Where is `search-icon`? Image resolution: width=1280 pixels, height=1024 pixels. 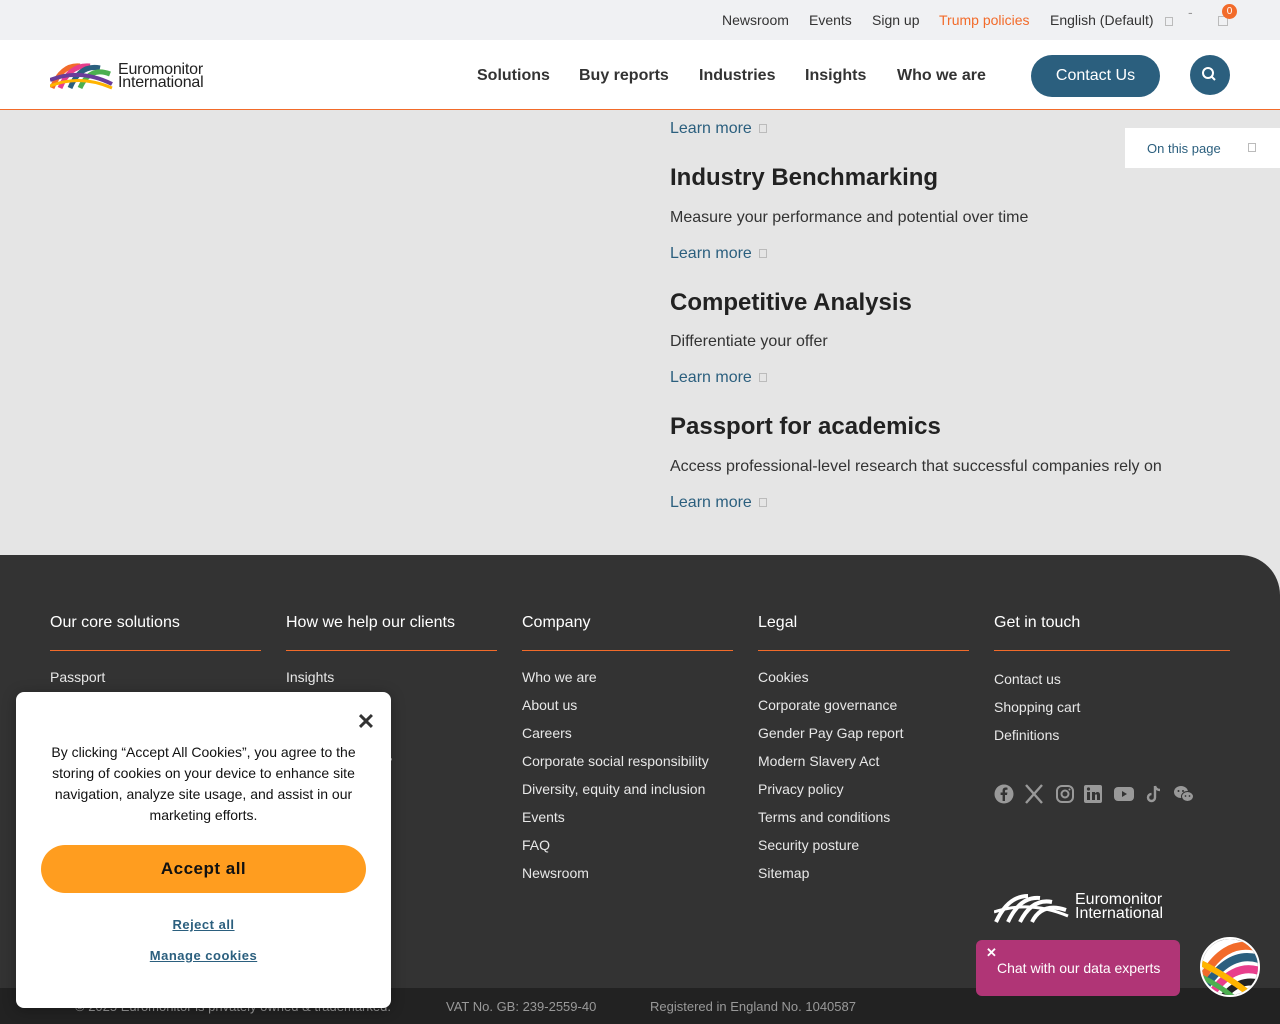 search-icon is located at coordinates (1209, 74).